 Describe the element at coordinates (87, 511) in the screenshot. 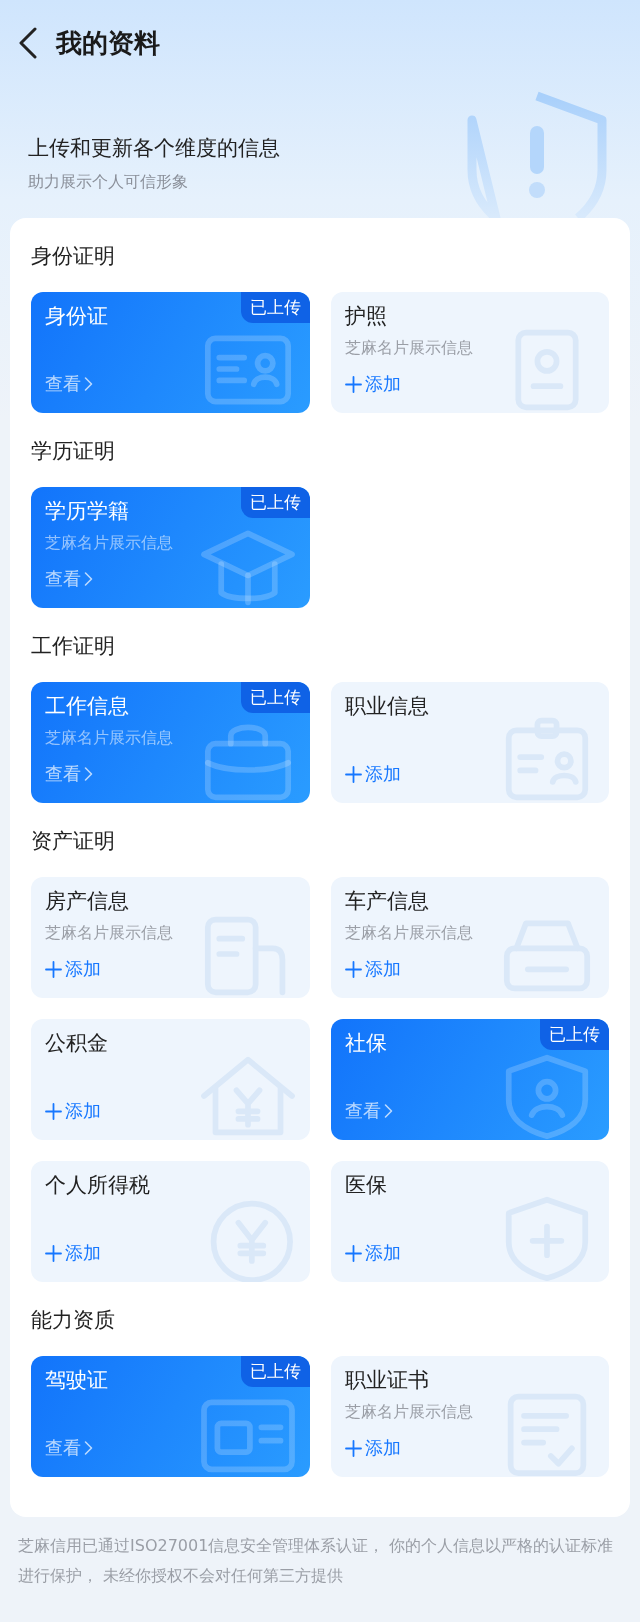

I see `card-title: 学历学籍` at that location.